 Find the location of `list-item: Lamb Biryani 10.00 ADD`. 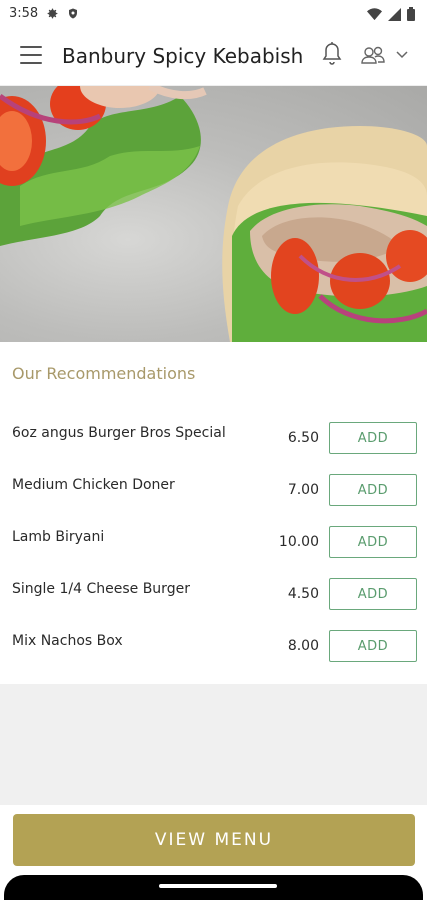

list-item: Lamb Biryani 10.00 ADD is located at coordinates (213, 550).